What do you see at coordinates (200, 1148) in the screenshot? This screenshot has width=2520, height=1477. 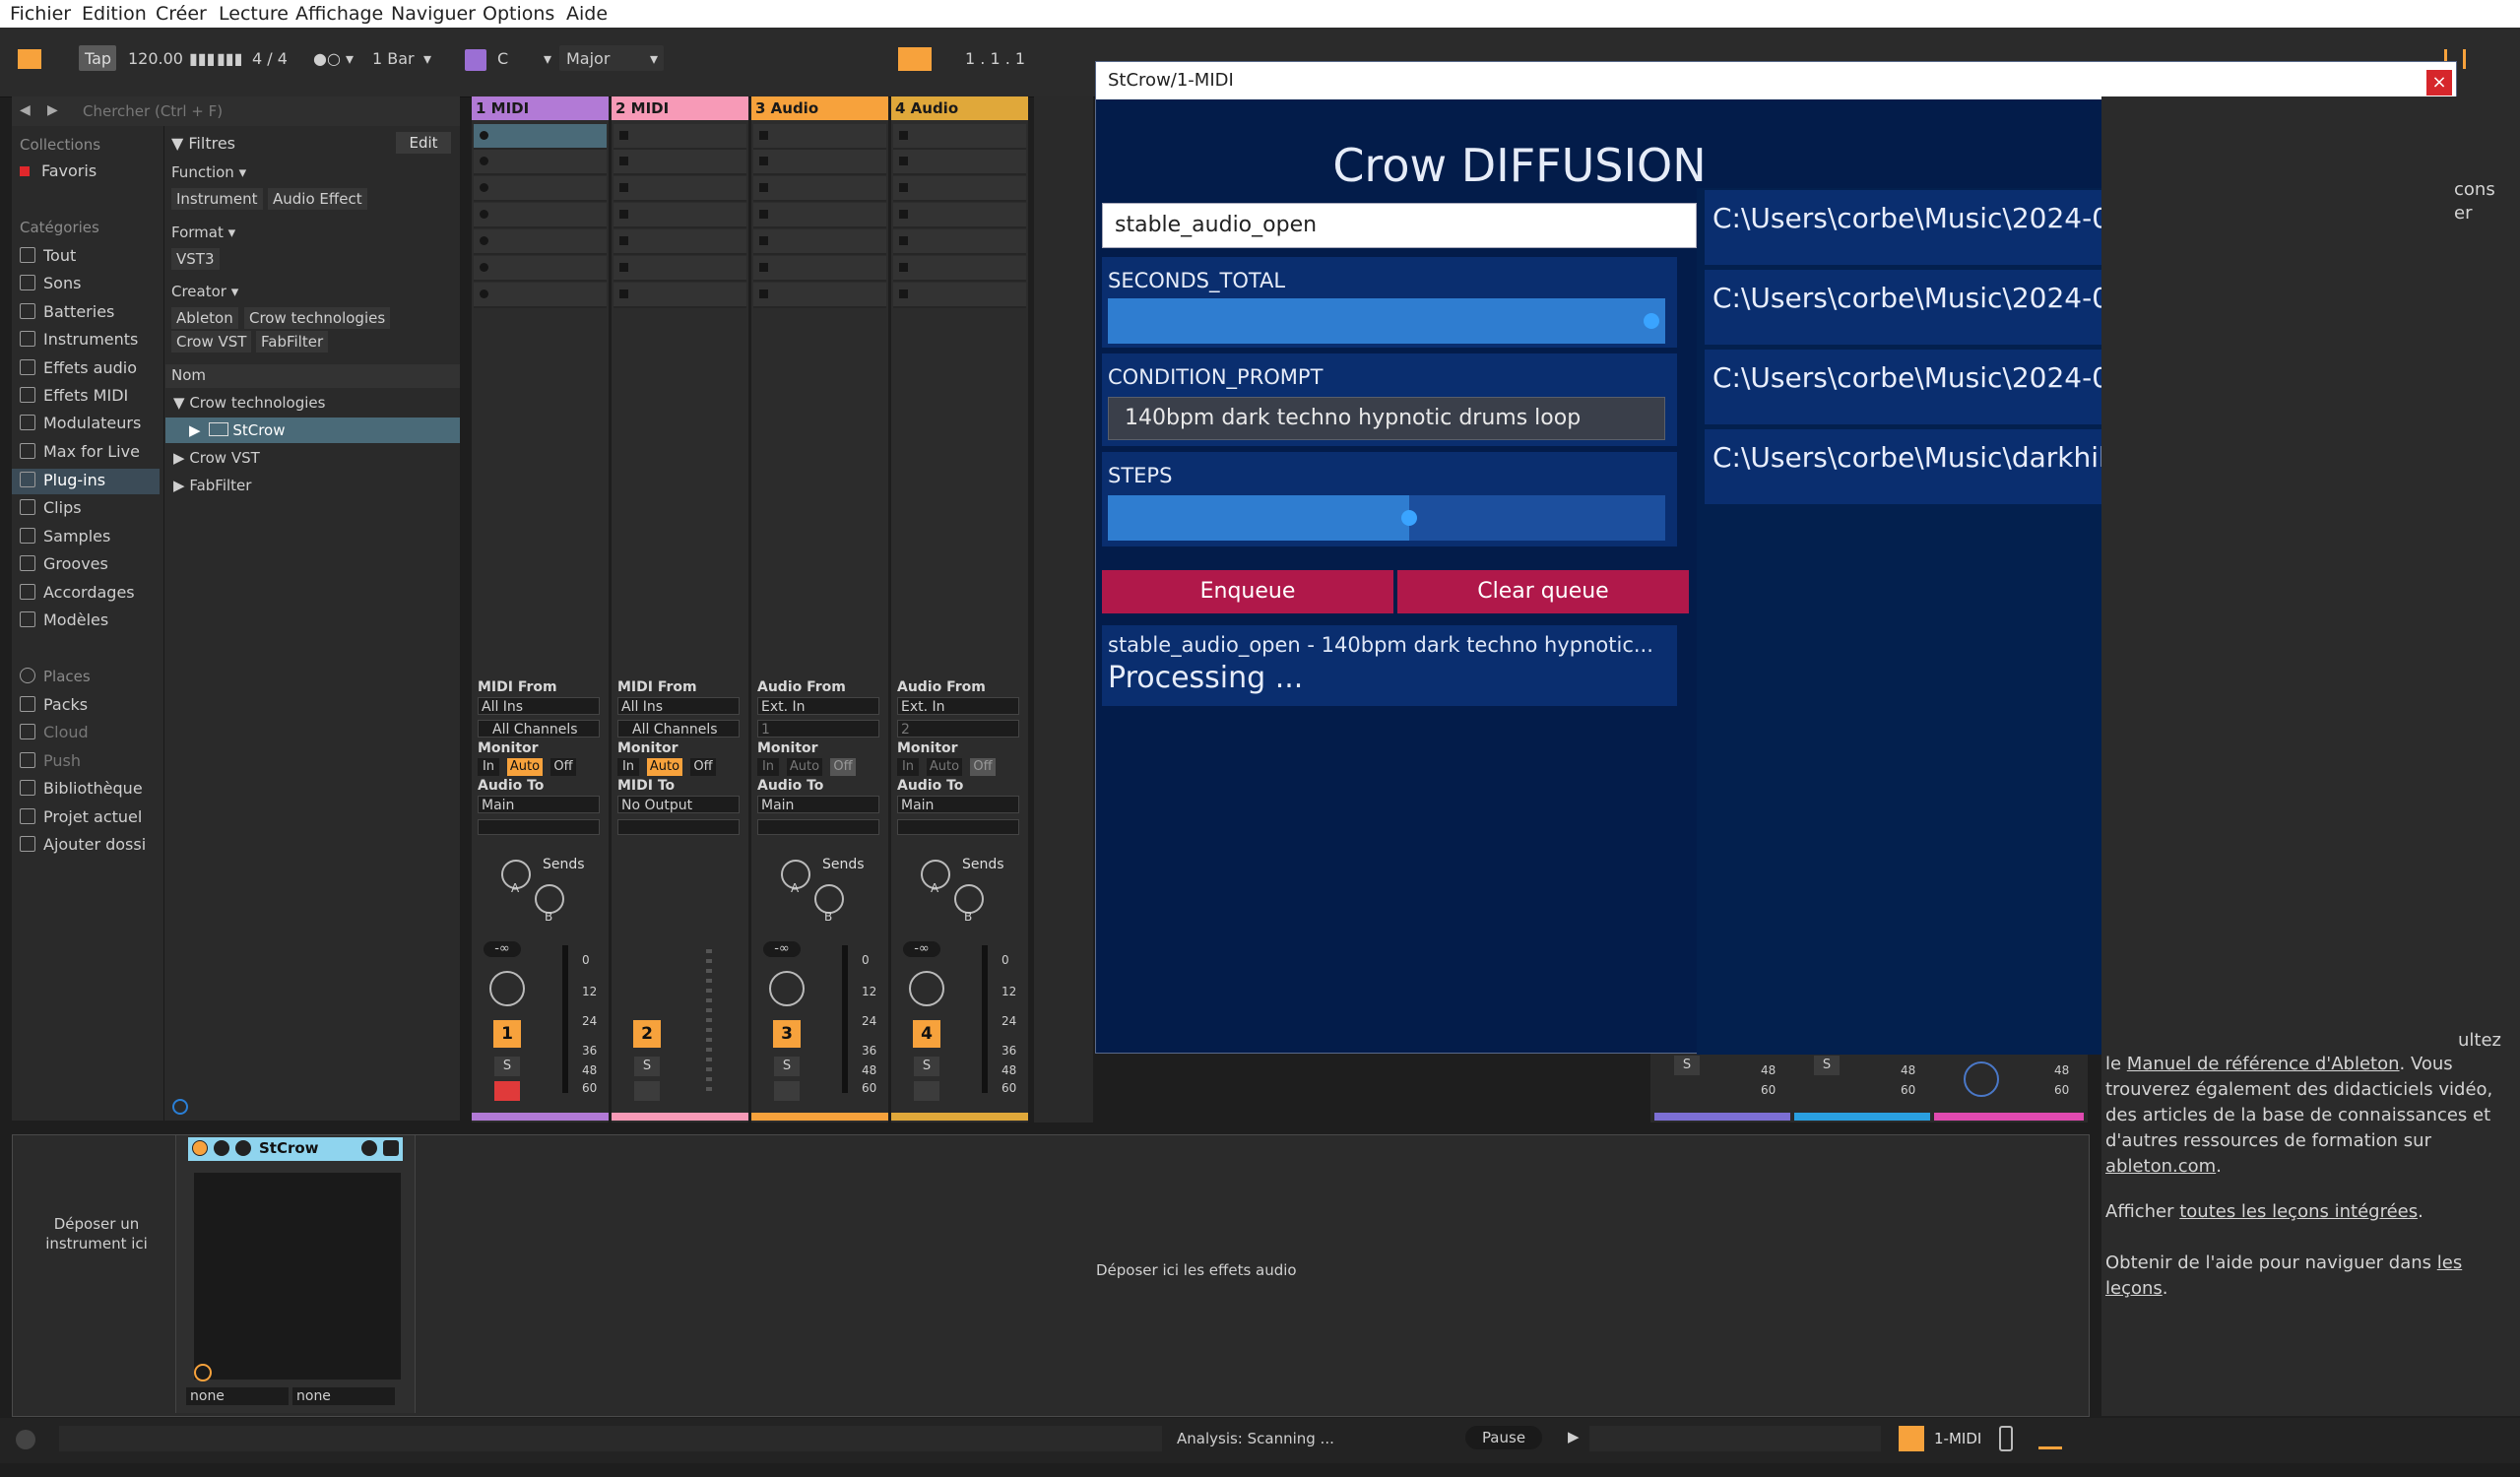 I see `device-on-icon` at bounding box center [200, 1148].